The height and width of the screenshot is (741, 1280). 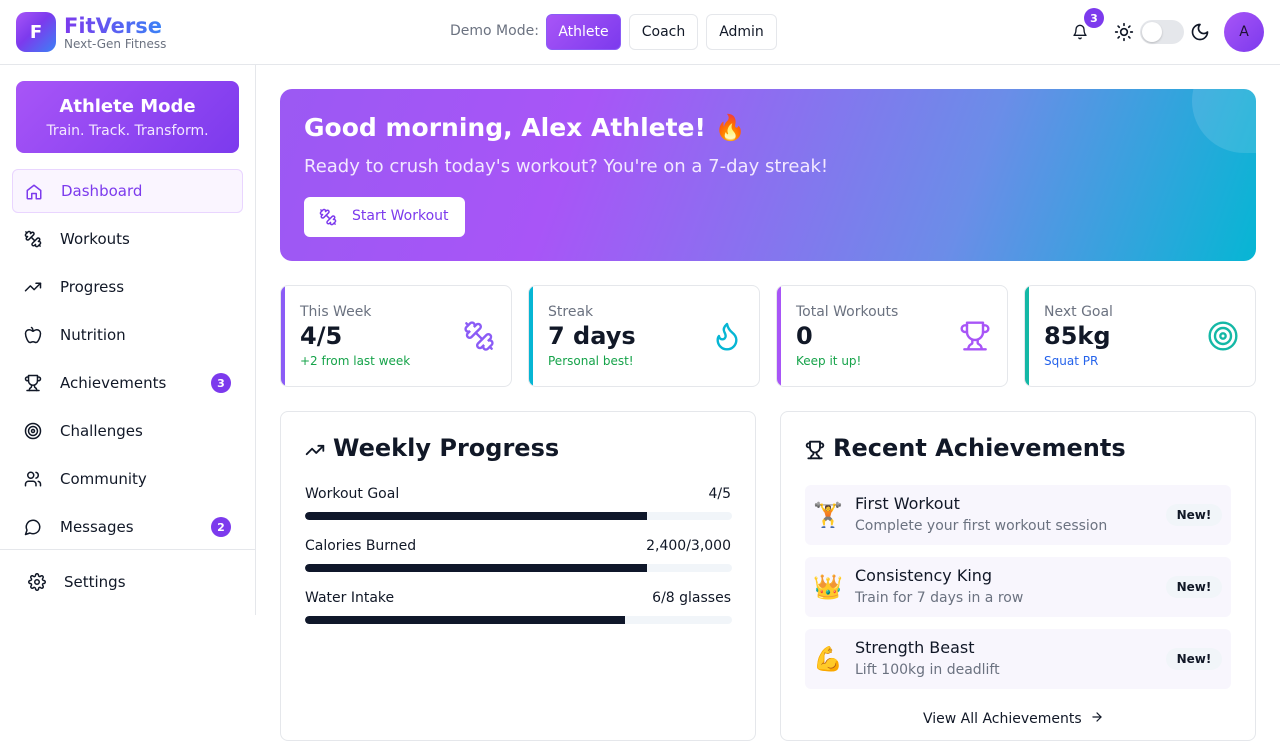 What do you see at coordinates (727, 336) in the screenshot?
I see `flame-icon` at bounding box center [727, 336].